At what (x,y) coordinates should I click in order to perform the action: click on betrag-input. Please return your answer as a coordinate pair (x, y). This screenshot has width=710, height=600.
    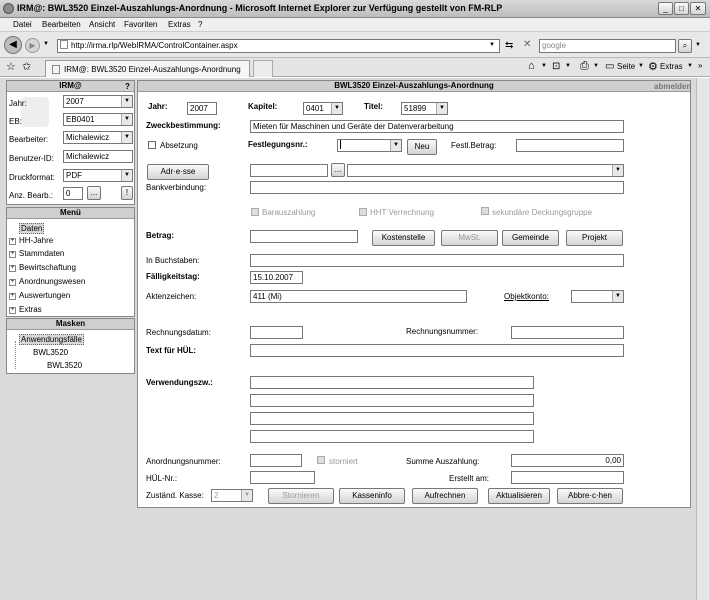
    Looking at the image, I should click on (304, 236).